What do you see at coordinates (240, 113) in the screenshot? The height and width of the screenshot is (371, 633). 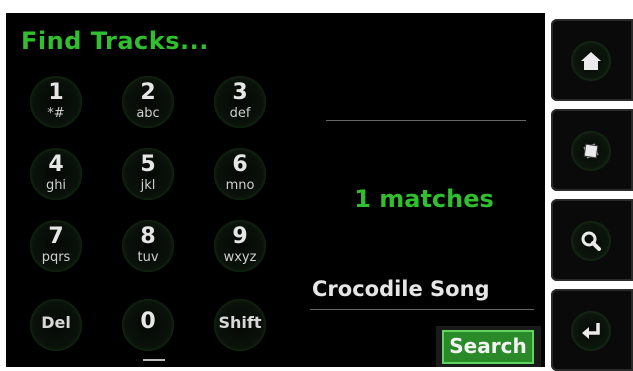 I see `key-letters: def` at bounding box center [240, 113].